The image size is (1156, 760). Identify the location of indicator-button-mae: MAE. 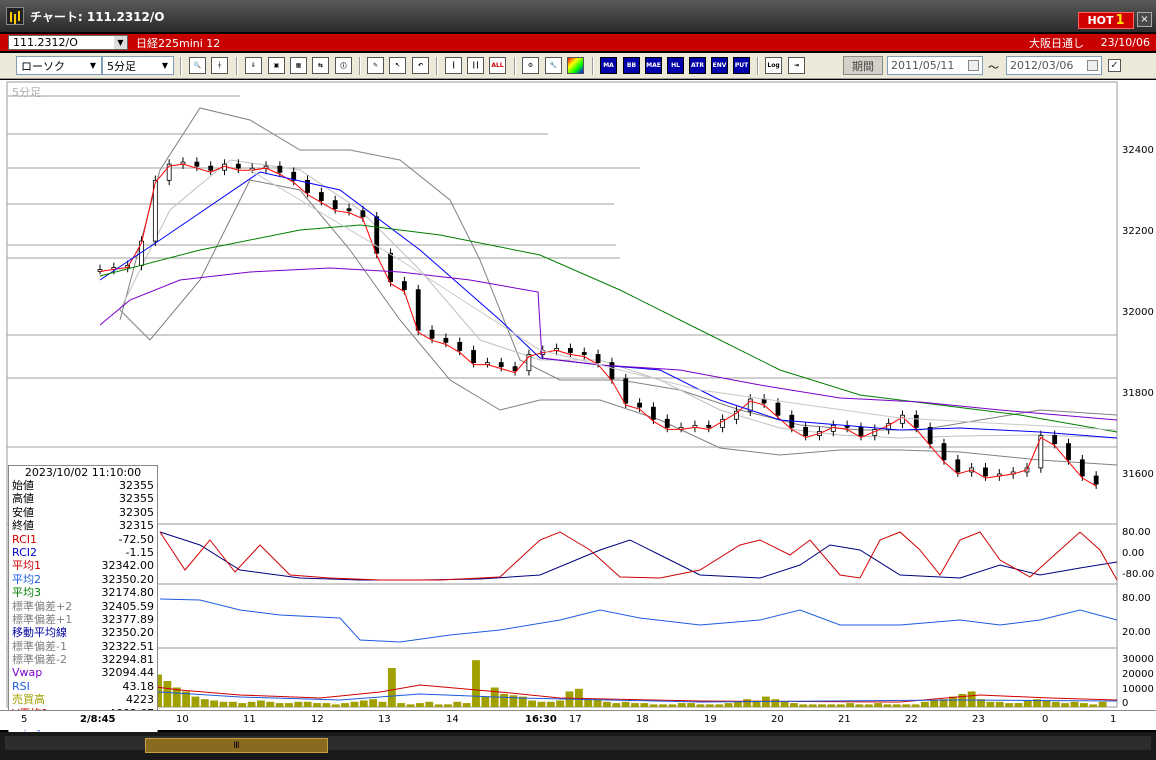
(653, 65).